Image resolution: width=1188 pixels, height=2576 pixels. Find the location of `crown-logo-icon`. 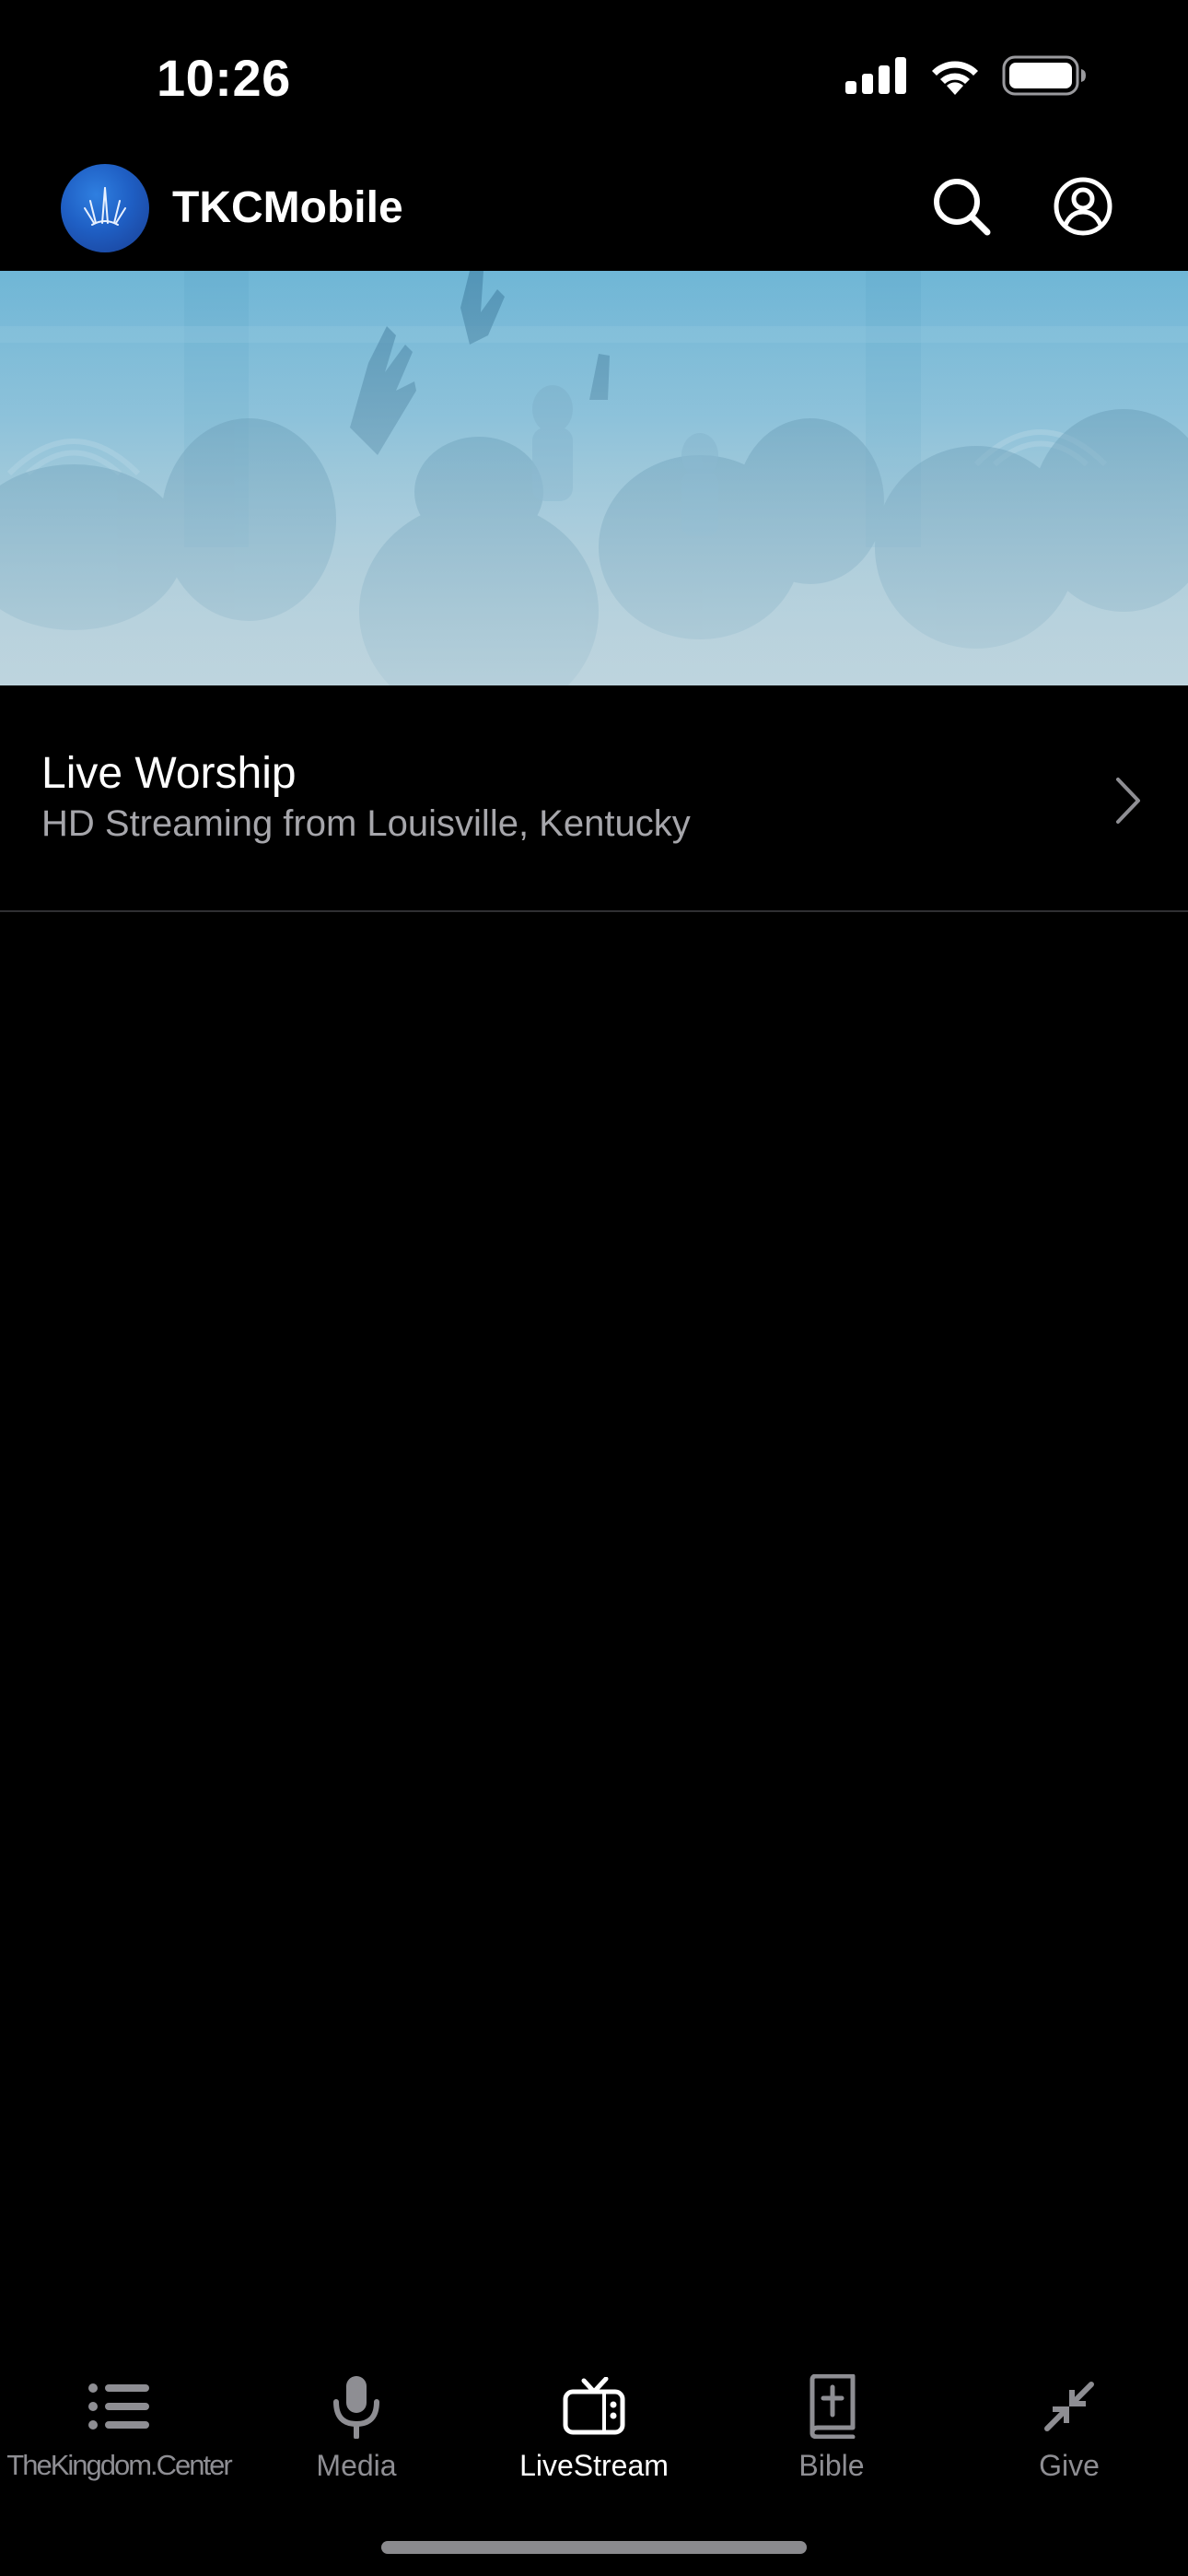

crown-logo-icon is located at coordinates (105, 208).